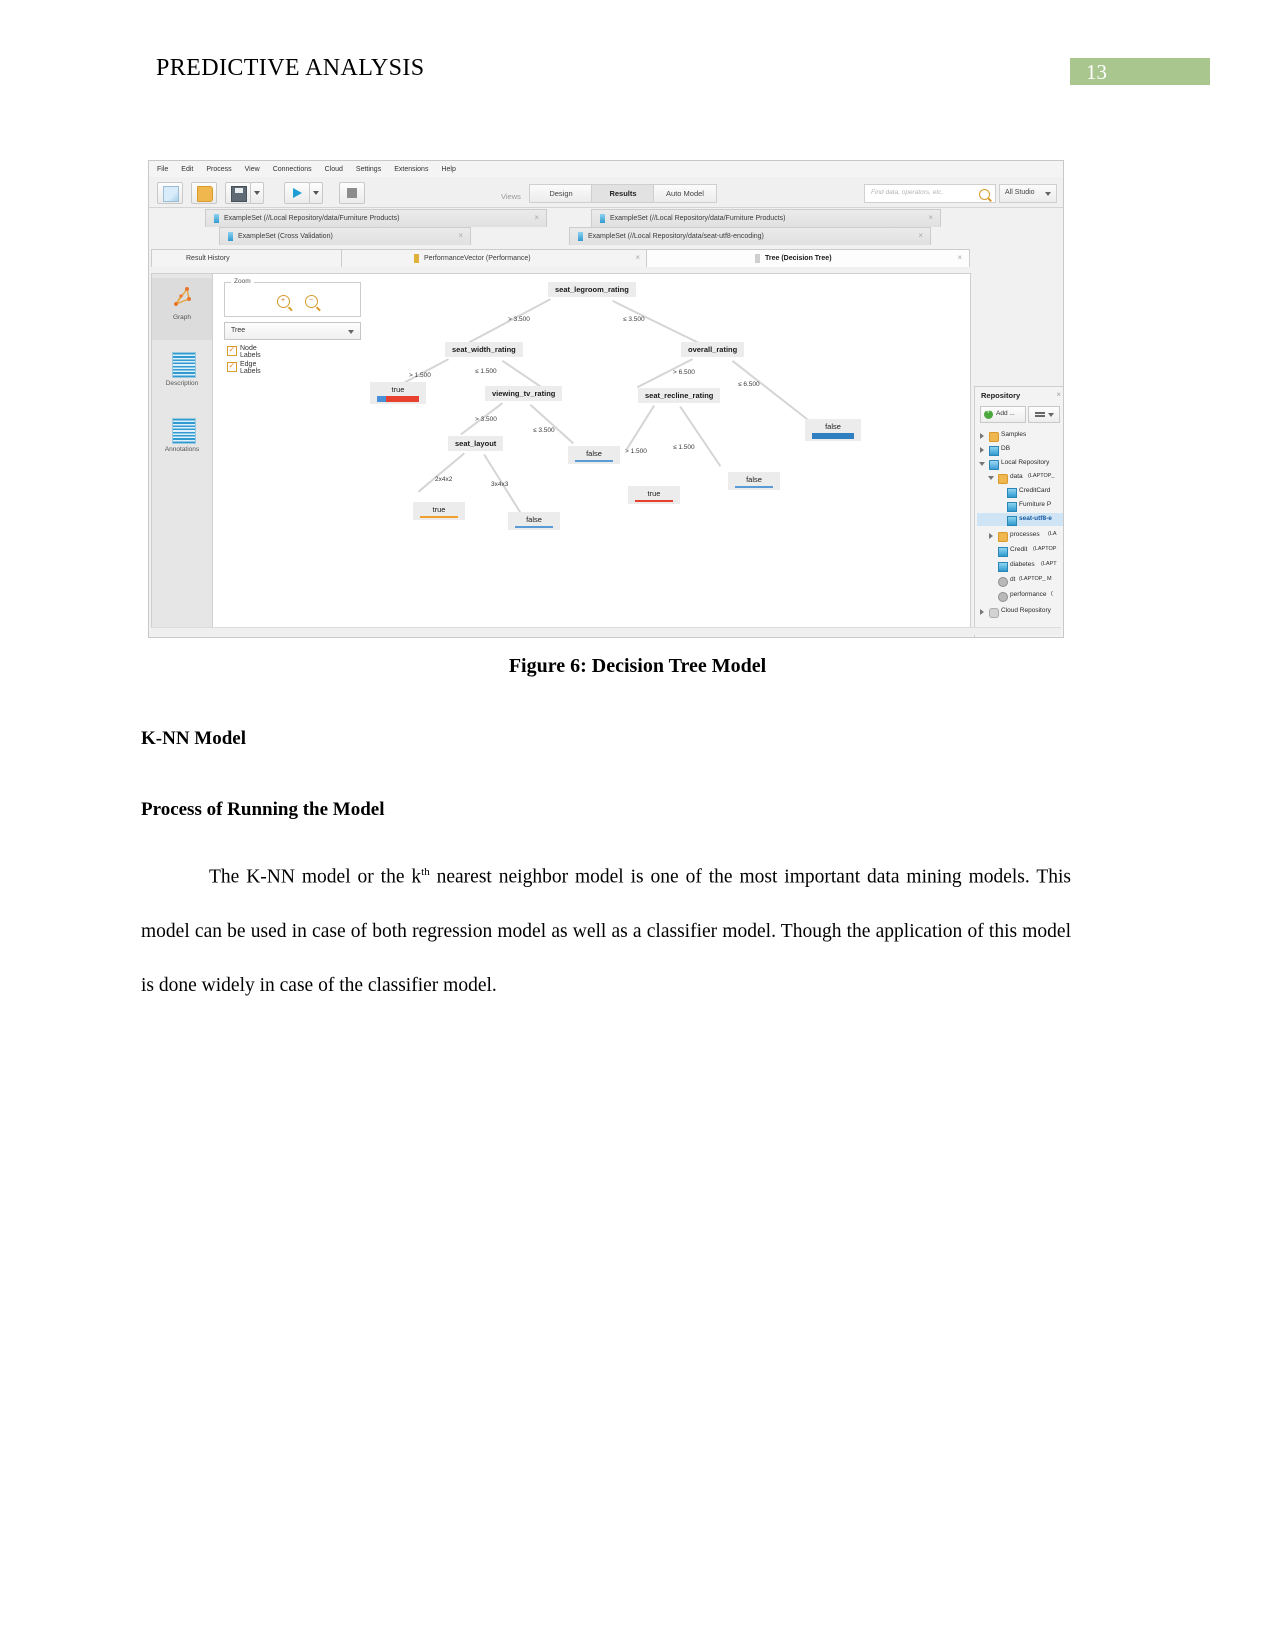 This screenshot has width=1275, height=1651. What do you see at coordinates (292, 169) in the screenshot?
I see `menu-item-connections: Connections` at bounding box center [292, 169].